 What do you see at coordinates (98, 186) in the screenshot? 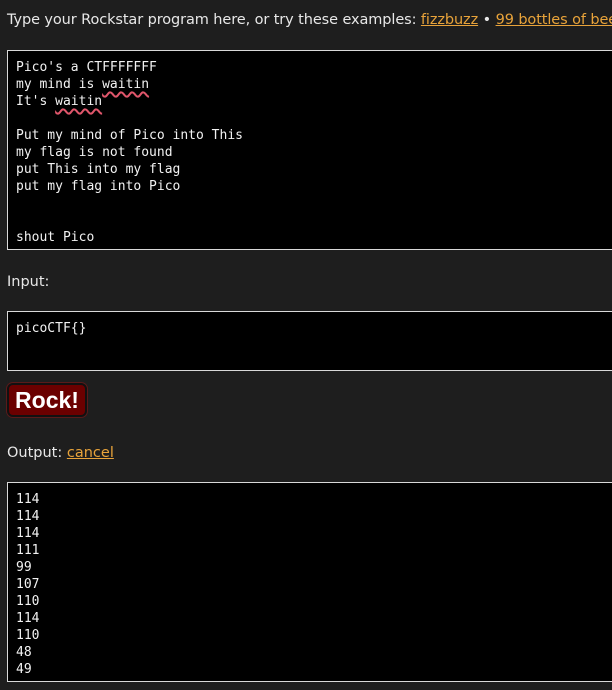
I see `program-line: put my flag into Pico` at bounding box center [98, 186].